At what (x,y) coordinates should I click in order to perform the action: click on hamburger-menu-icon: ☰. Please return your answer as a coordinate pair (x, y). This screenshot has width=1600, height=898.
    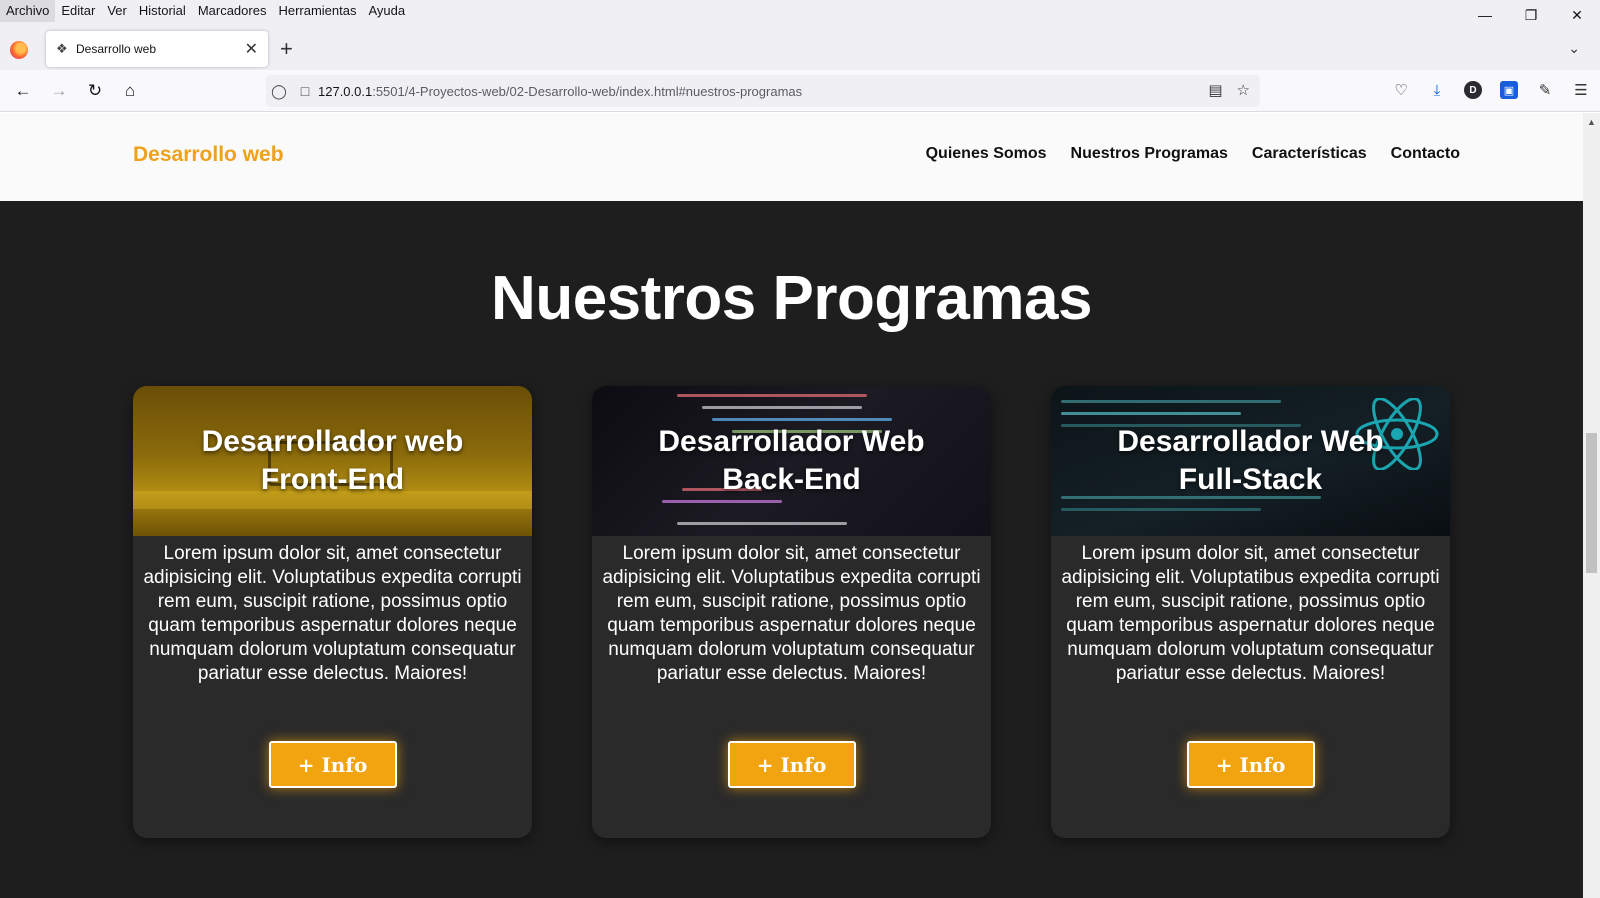
    Looking at the image, I should click on (1581, 90).